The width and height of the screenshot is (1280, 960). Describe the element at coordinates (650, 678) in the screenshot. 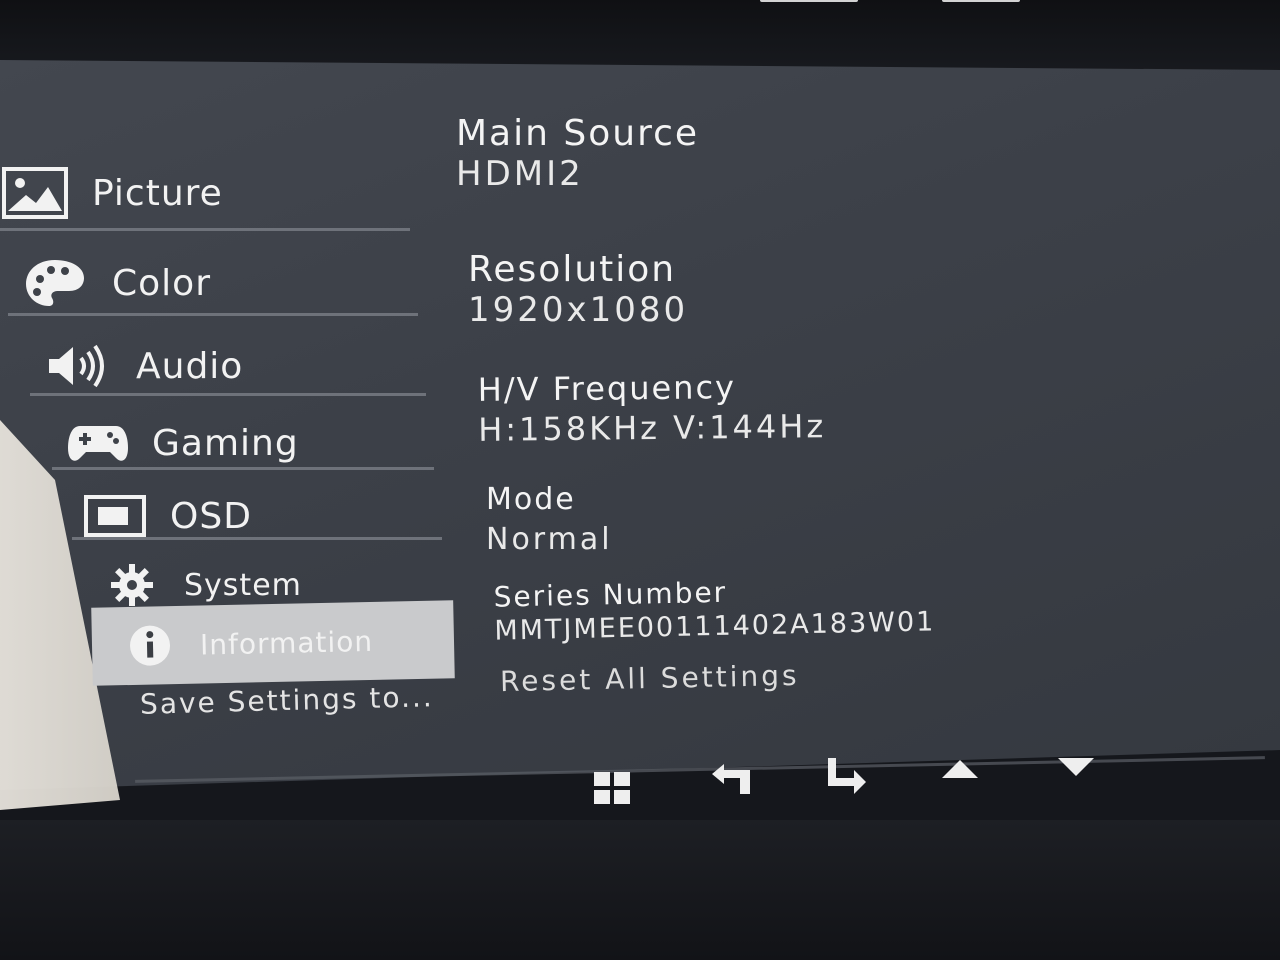

I see `reset-all-settings: Reset All Settings` at that location.